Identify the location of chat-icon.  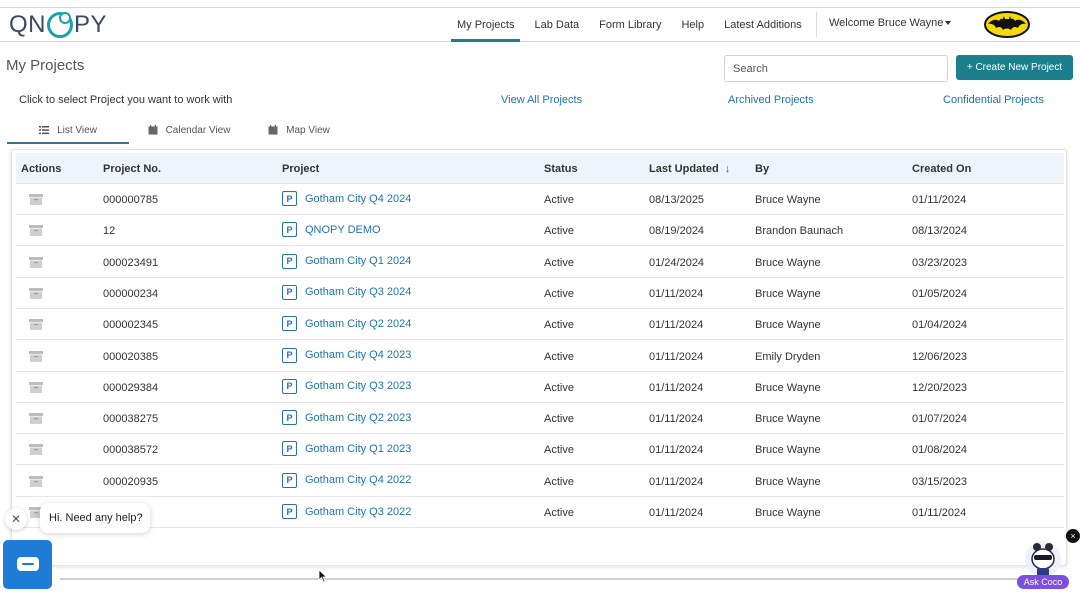
(27, 563).